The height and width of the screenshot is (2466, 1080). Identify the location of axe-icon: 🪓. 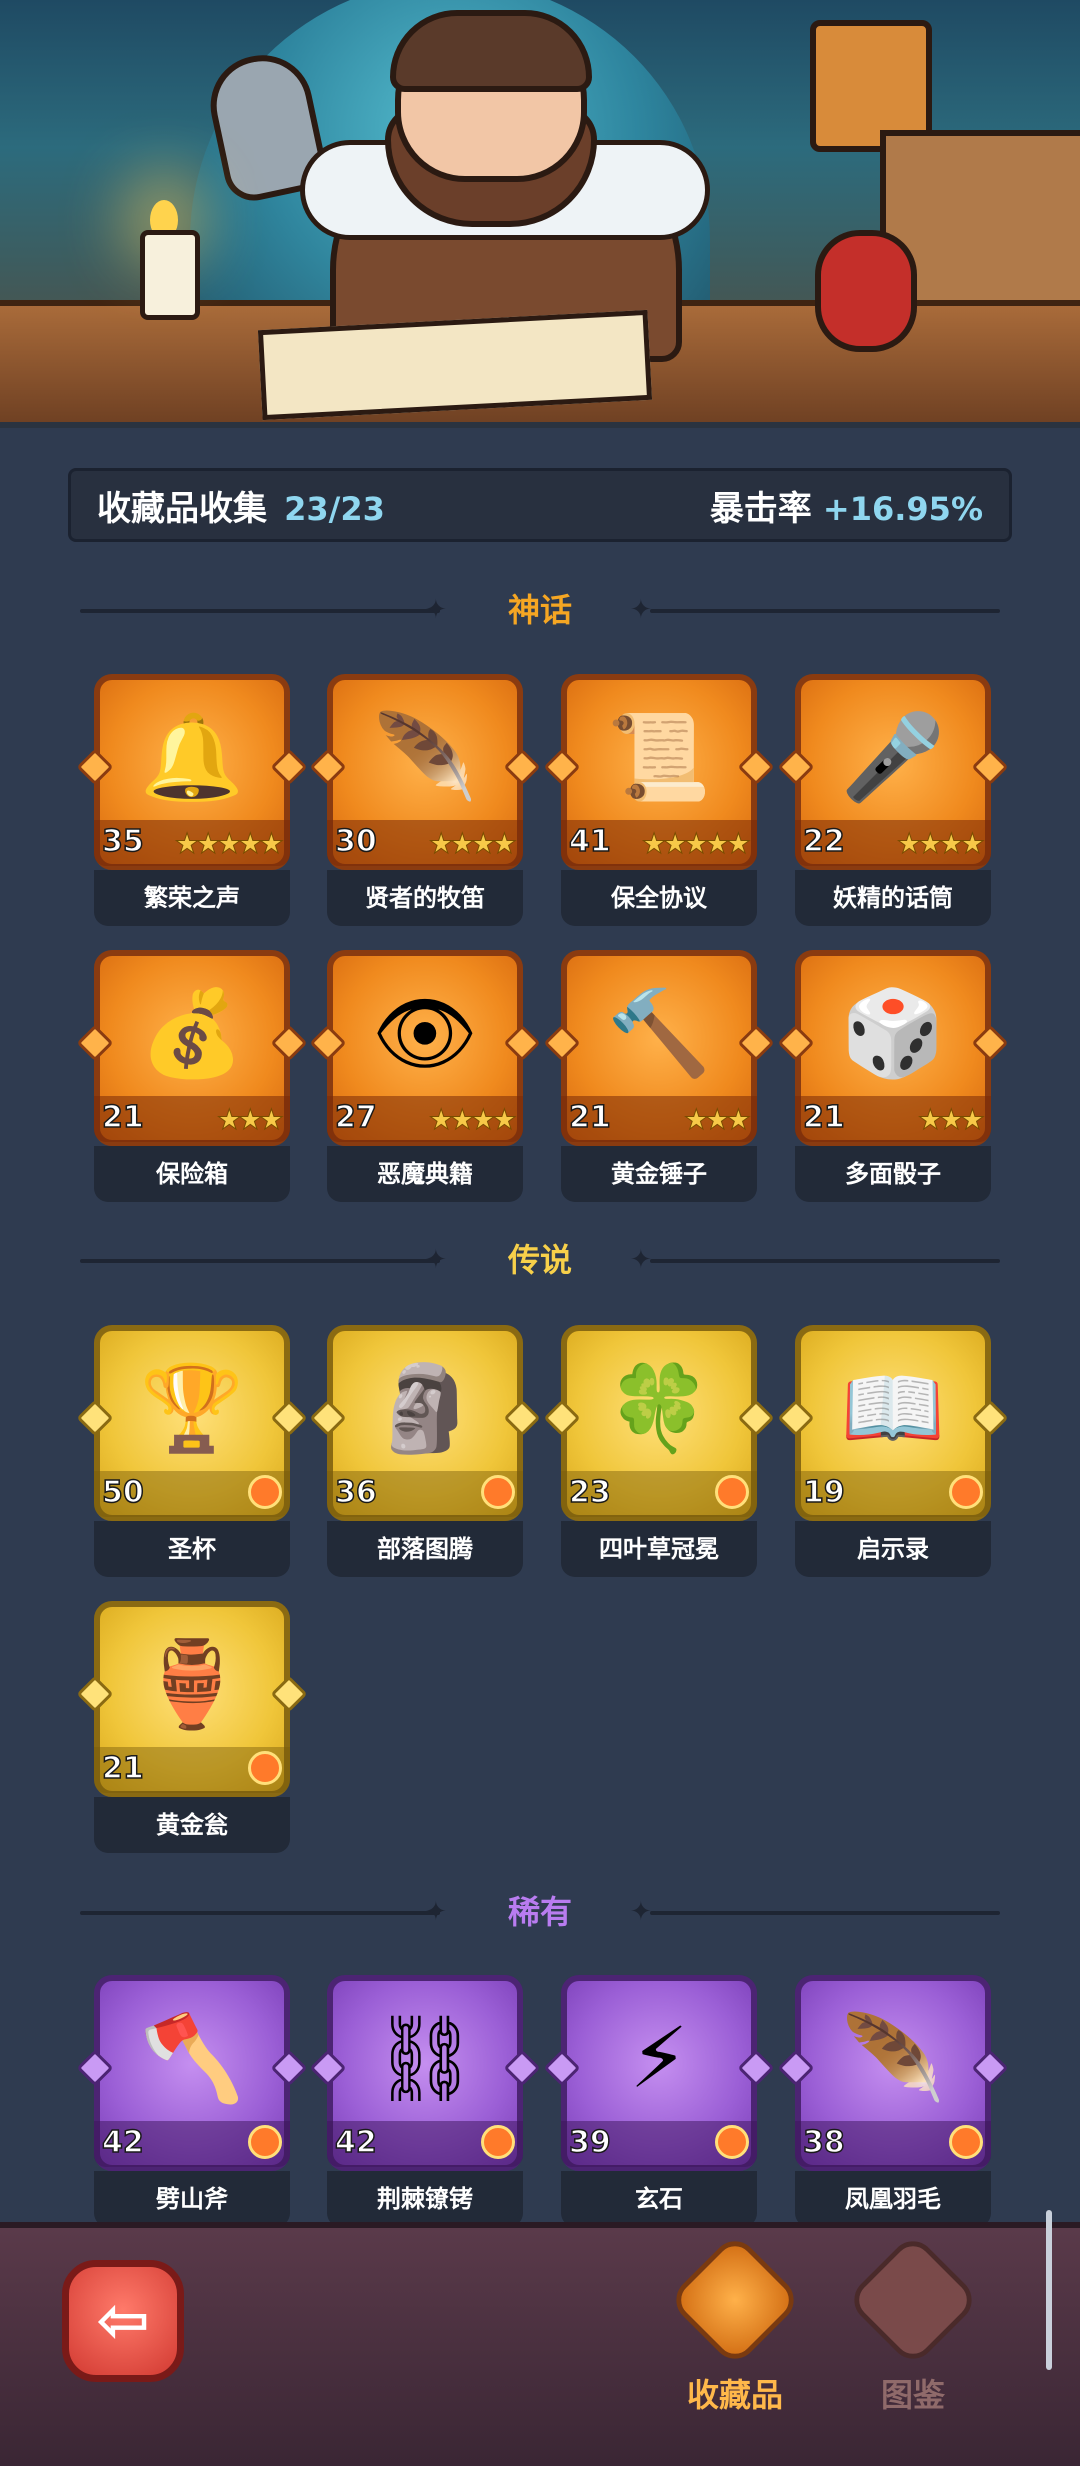
(192, 2057).